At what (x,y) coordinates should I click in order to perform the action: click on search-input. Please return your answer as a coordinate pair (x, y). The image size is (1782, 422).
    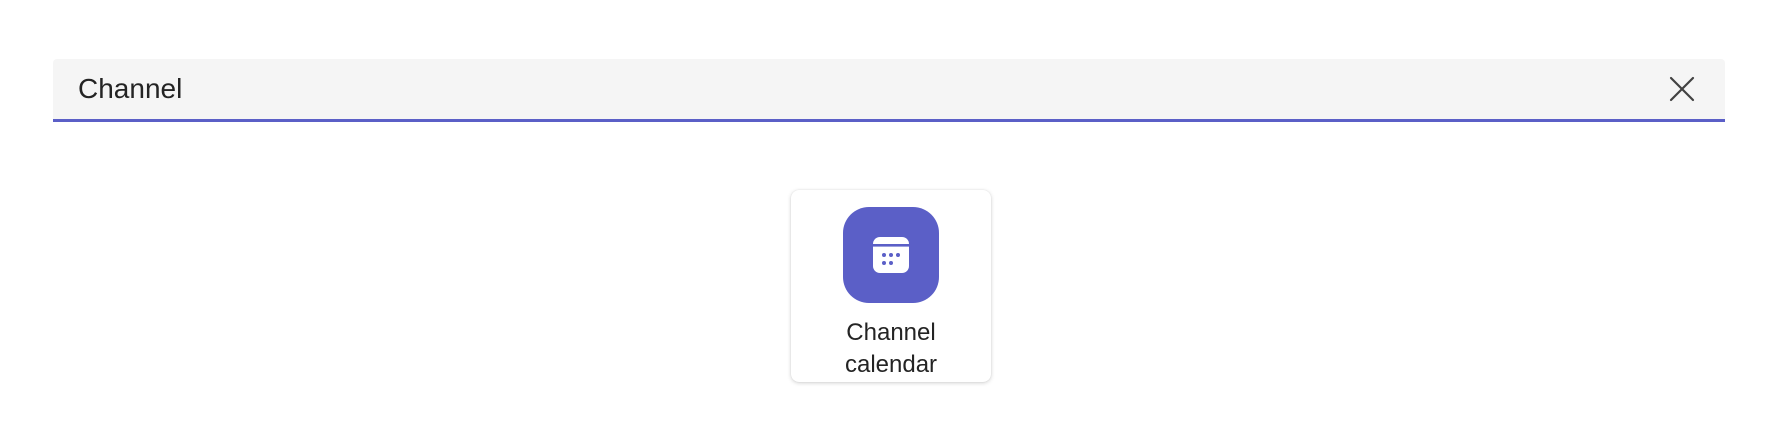
    Looking at the image, I should click on (858, 89).